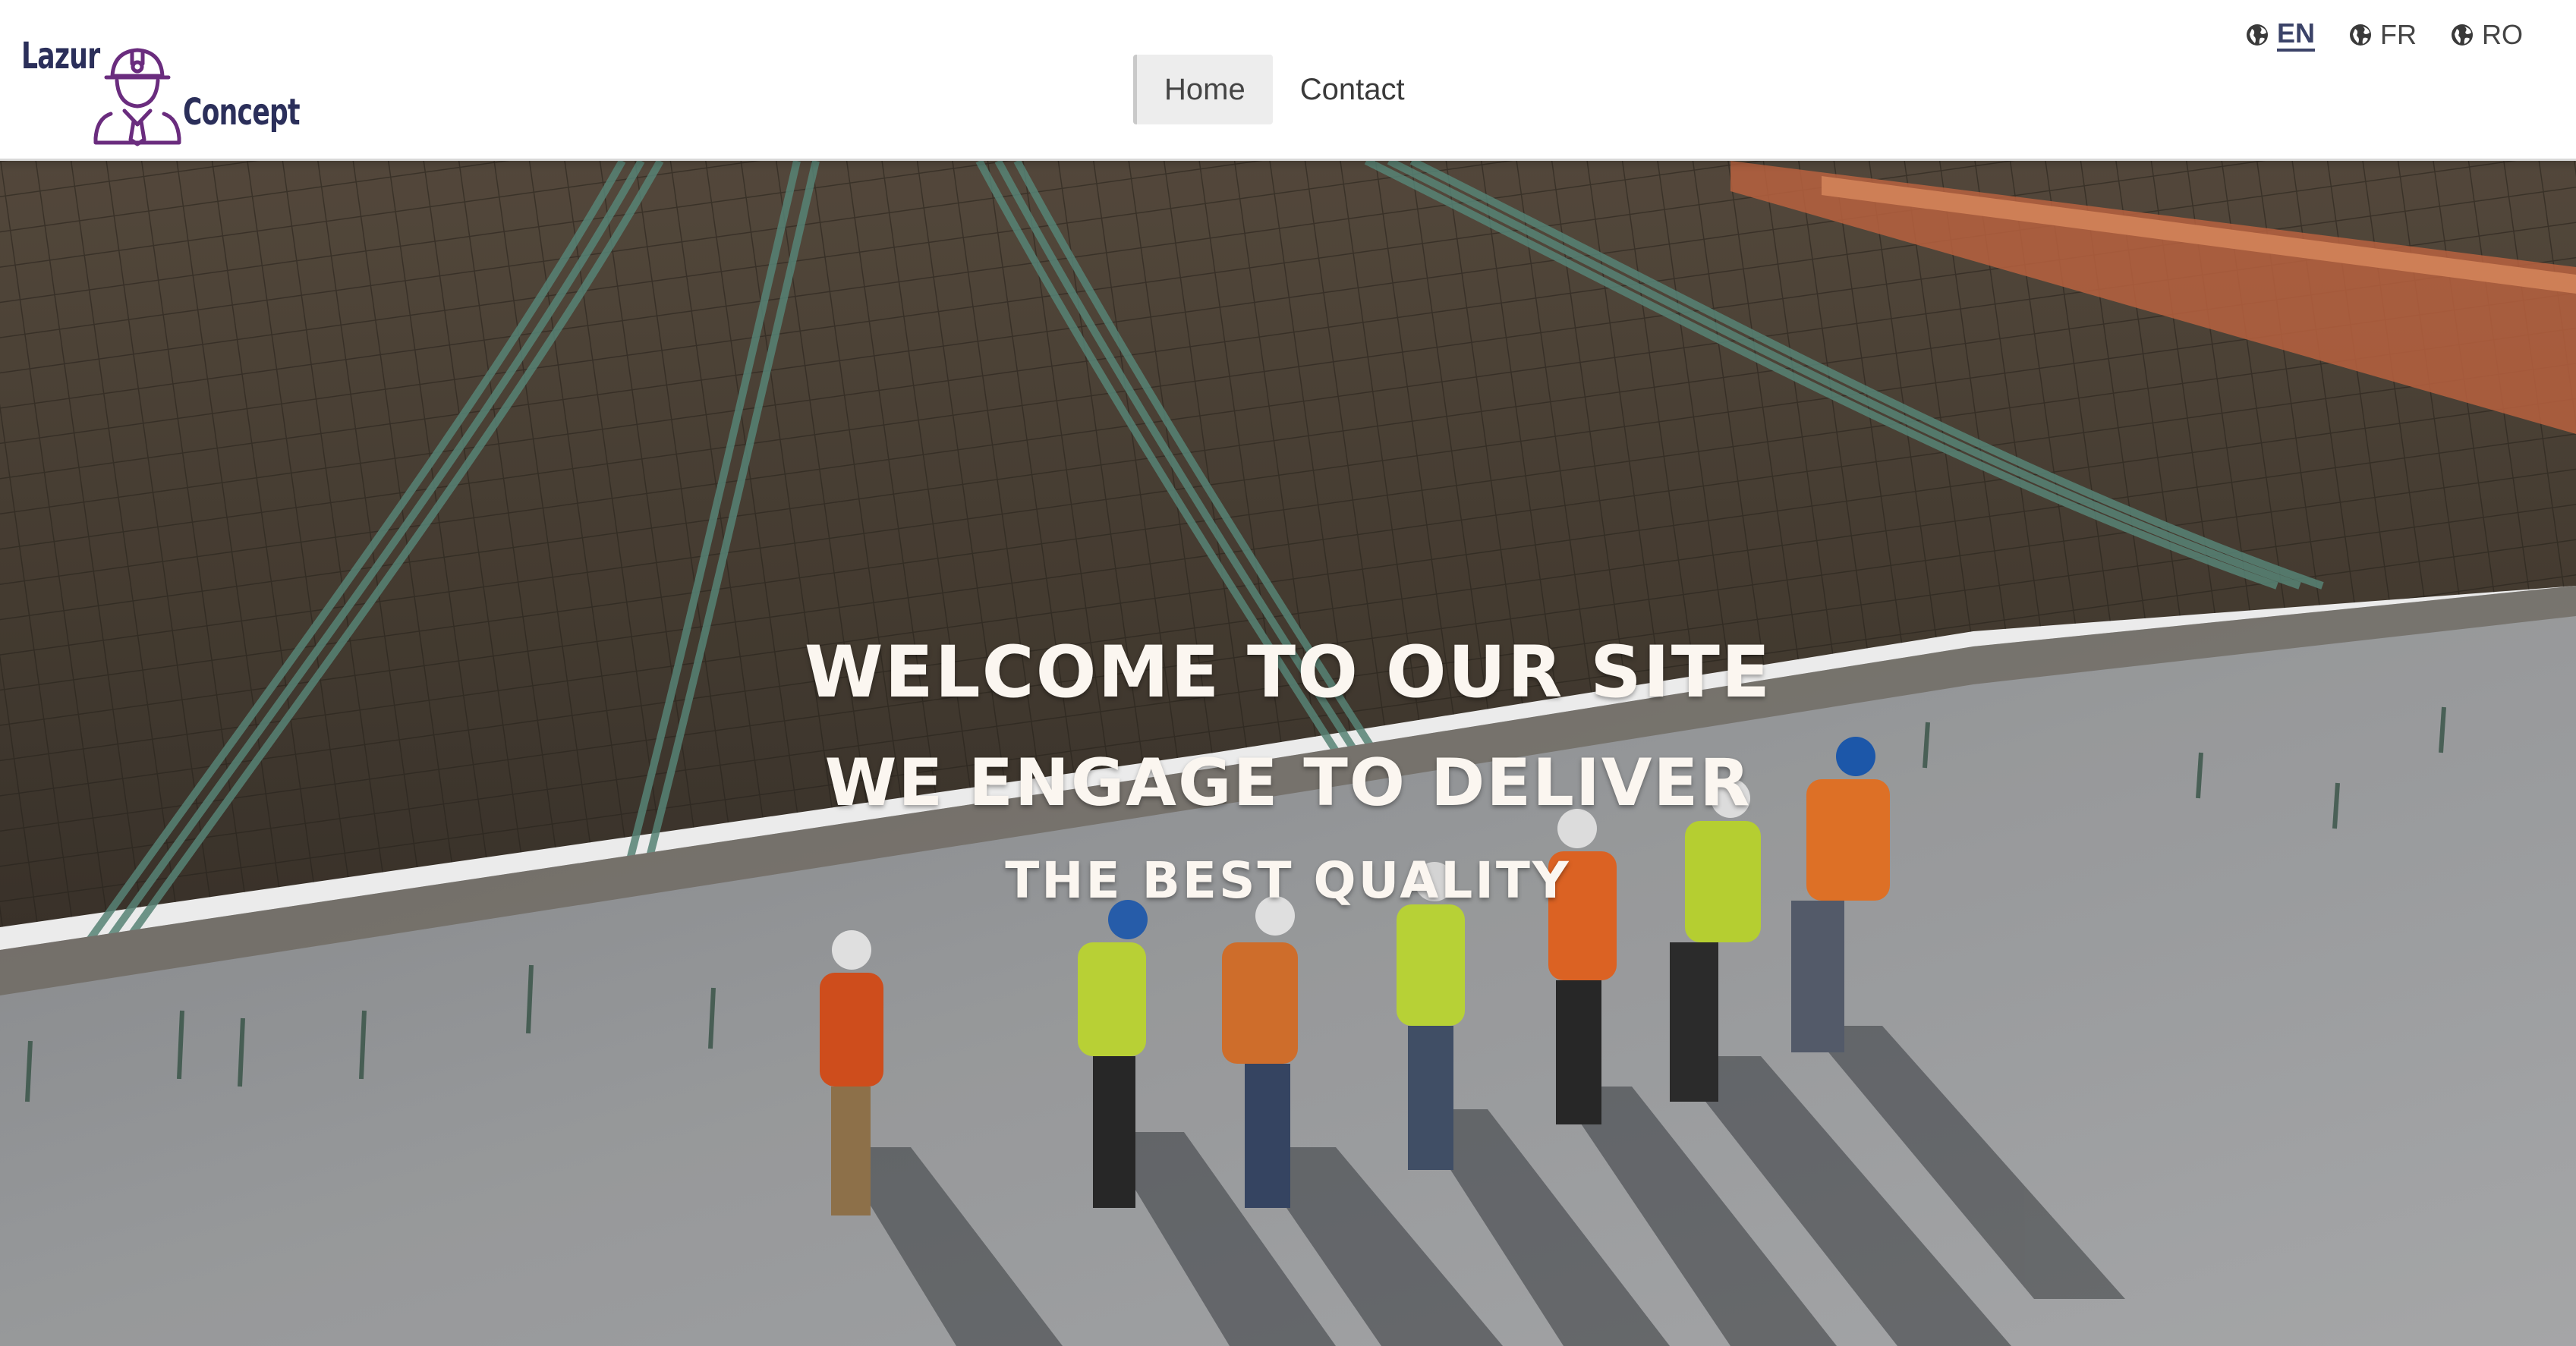 The image size is (2576, 1346). I want to click on site-header: Lazur Concept Home Contact EN FR RO, so click(1288, 80).